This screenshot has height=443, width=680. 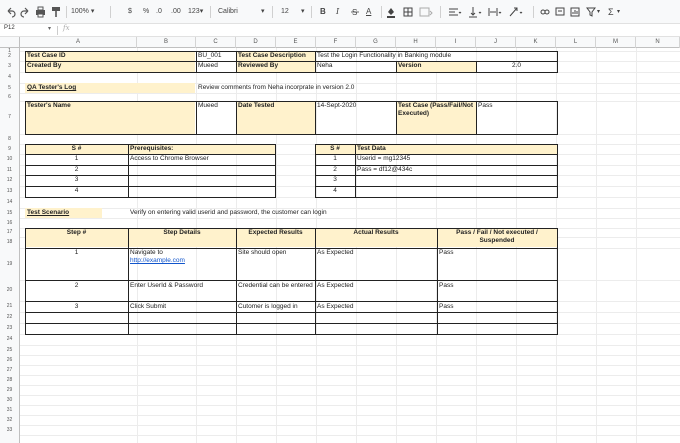 I want to click on testdata-num: 3, so click(x=335, y=180).